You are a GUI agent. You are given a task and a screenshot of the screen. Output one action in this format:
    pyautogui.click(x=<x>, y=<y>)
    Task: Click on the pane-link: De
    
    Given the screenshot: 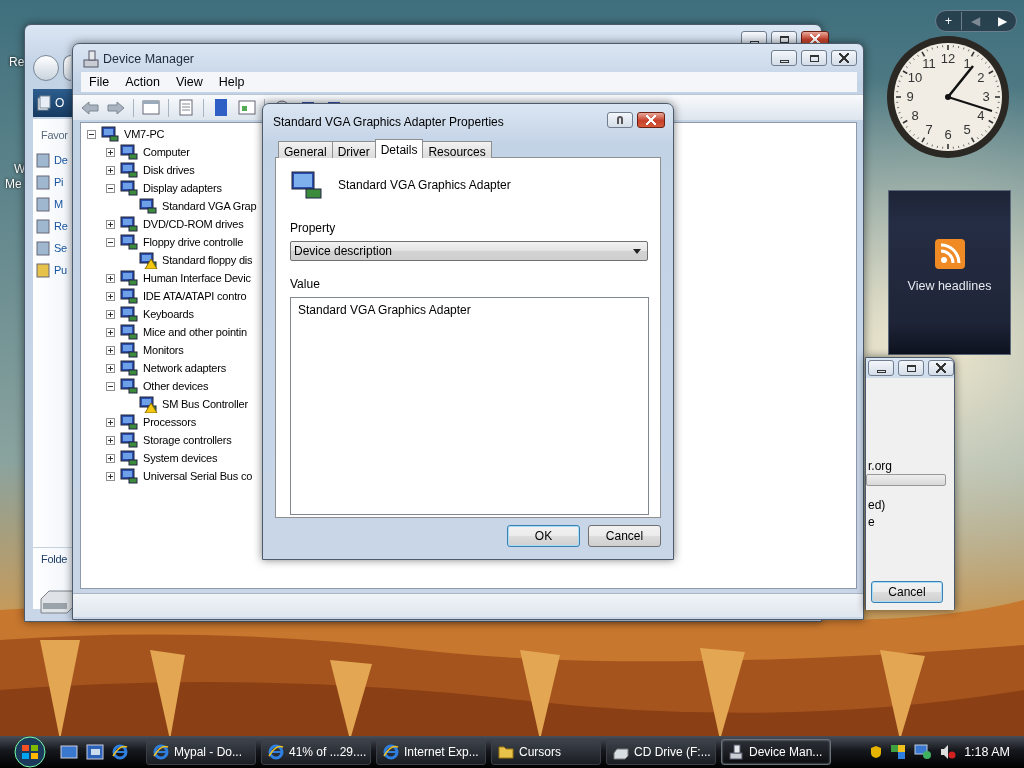 What is the action you would take?
    pyautogui.click(x=61, y=160)
    